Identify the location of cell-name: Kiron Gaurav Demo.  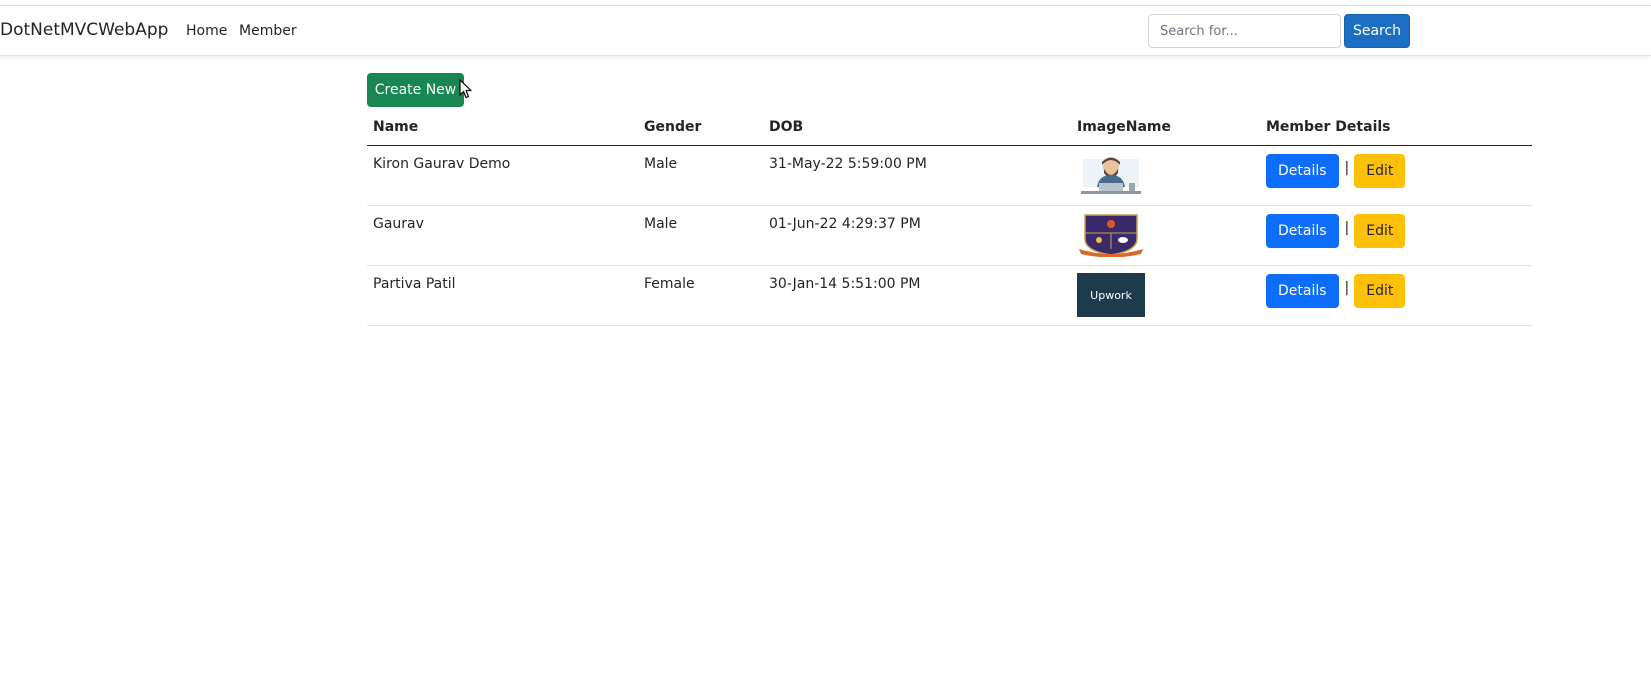
(502, 175).